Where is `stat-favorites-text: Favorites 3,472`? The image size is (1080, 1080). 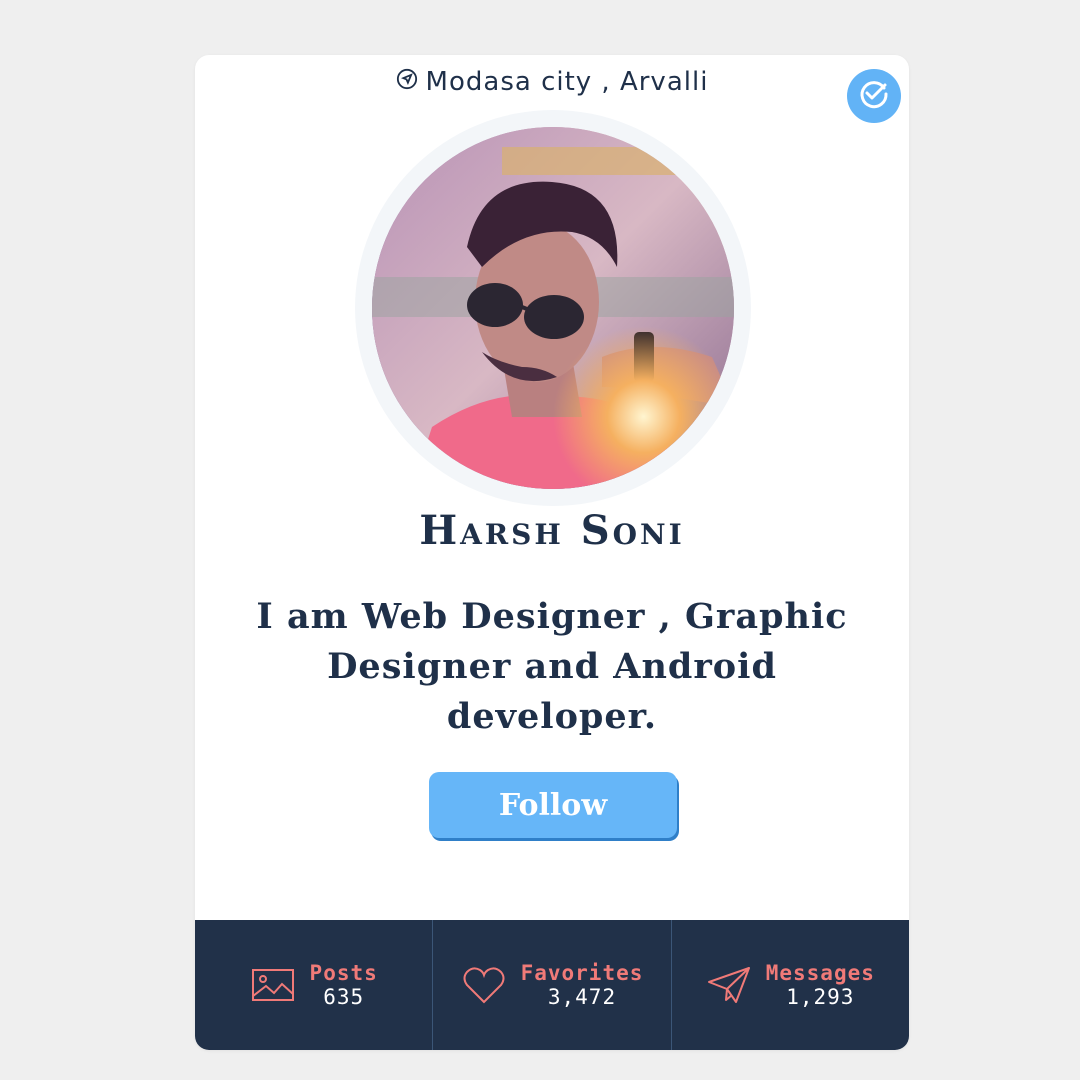 stat-favorites-text: Favorites 3,472 is located at coordinates (582, 985).